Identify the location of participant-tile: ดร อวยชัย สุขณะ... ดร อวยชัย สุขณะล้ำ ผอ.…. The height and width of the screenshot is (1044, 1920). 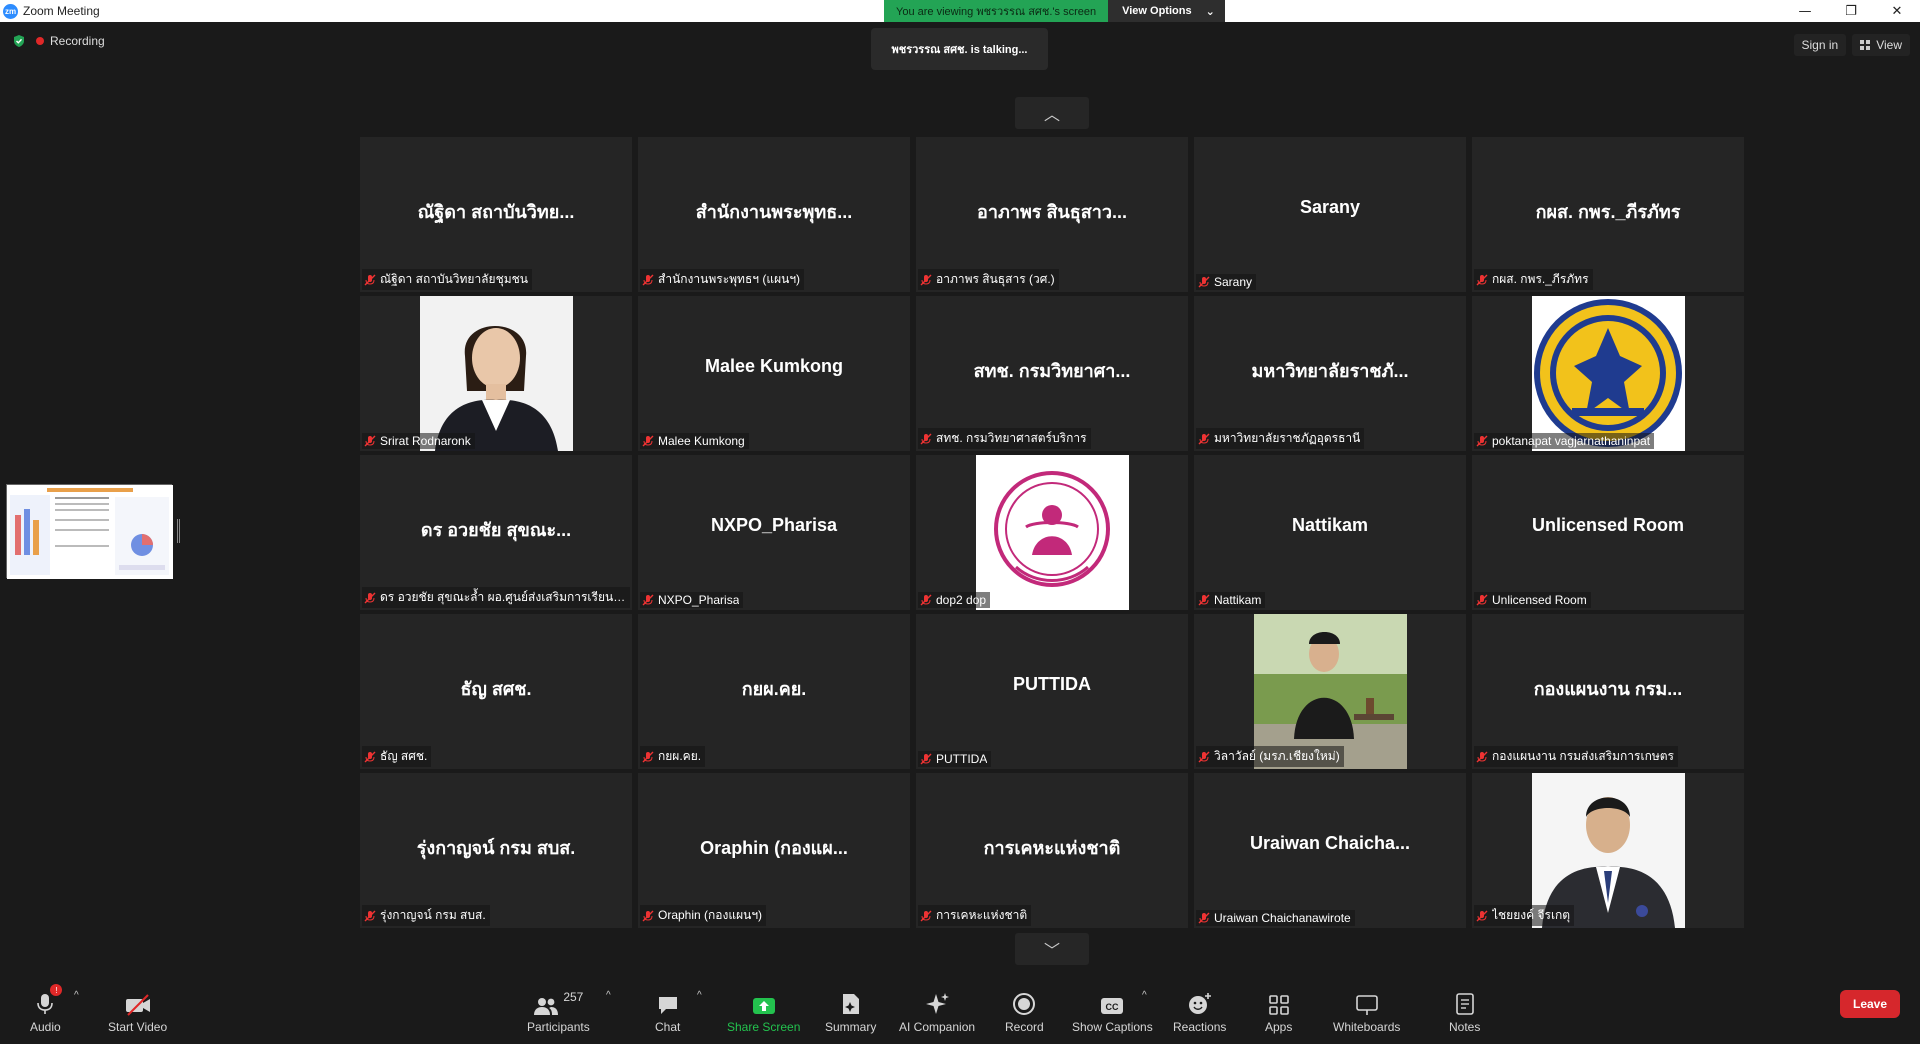
(496, 532).